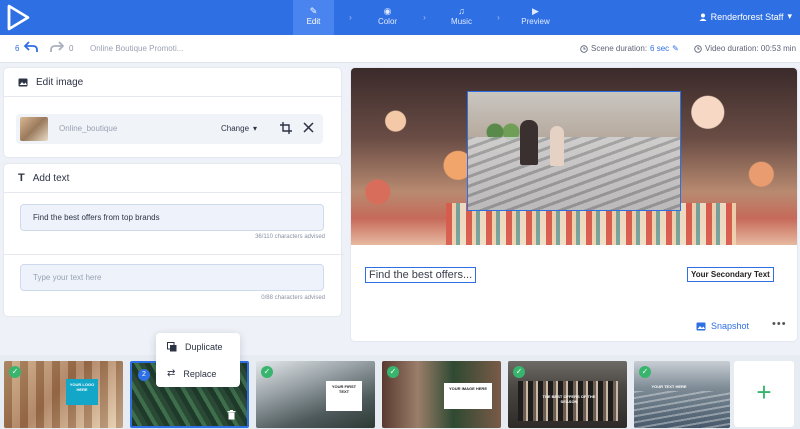 The image size is (800, 429). Describe the element at coordinates (344, 396) in the screenshot. I see `scene-3-card: YOUR FIRST TEXT` at that location.